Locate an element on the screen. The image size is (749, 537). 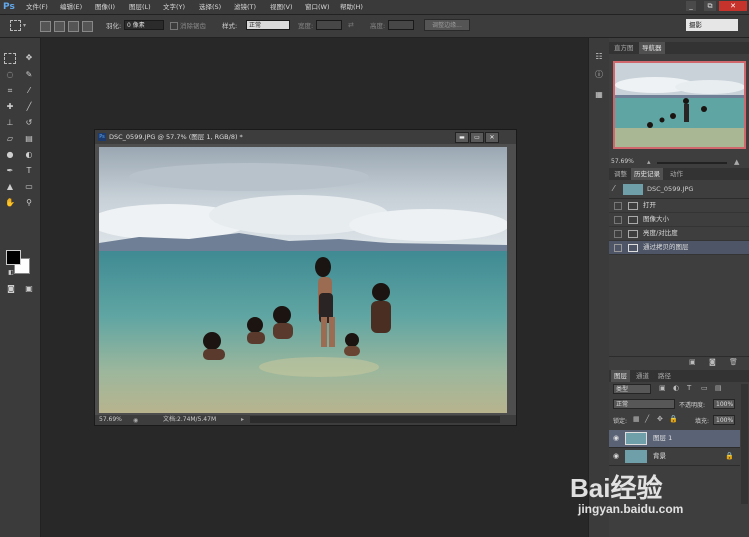
history-step: 打开 is located at coordinates (679, 206).